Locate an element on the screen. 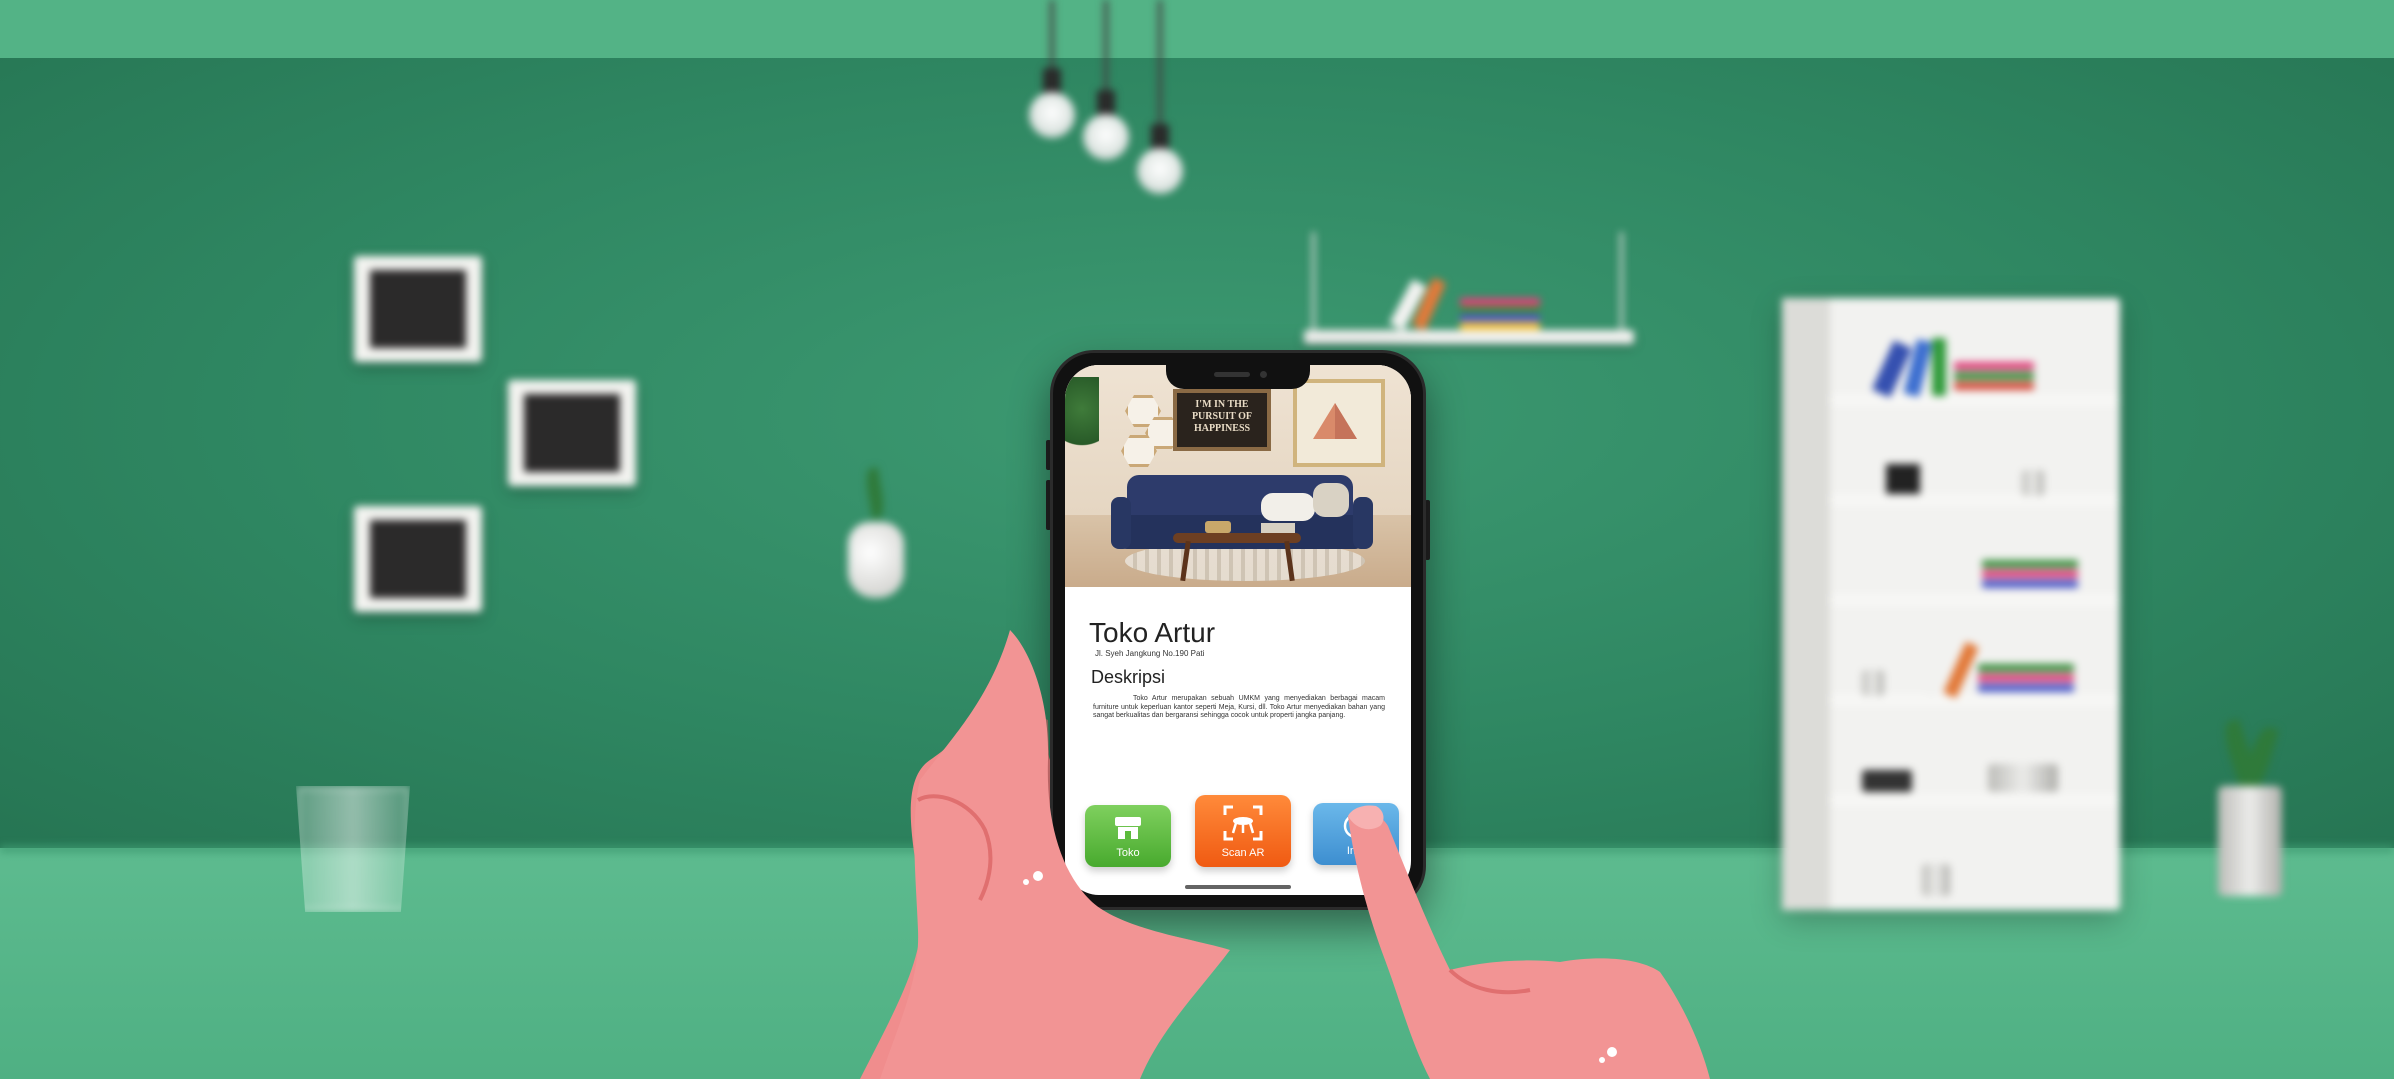 Image resolution: width=2394 pixels, height=1079 pixels. store-name: Toko Artur is located at coordinates (1152, 632).